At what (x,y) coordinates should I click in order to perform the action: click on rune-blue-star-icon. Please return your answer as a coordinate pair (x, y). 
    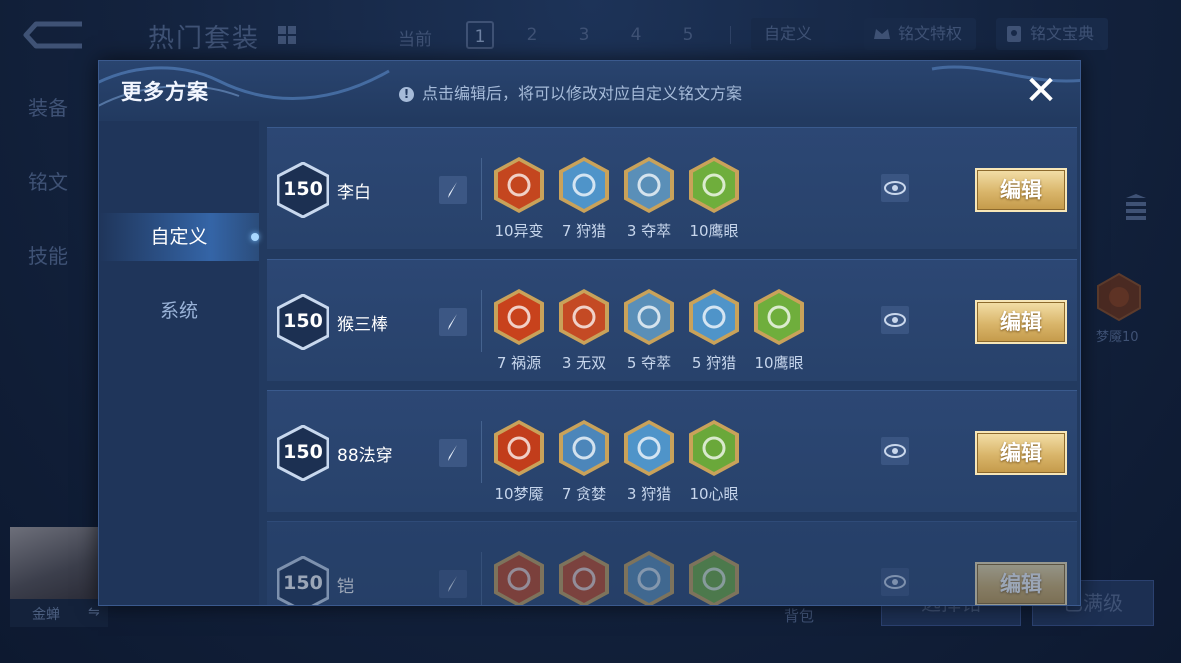
    Looking at the image, I should click on (584, 448).